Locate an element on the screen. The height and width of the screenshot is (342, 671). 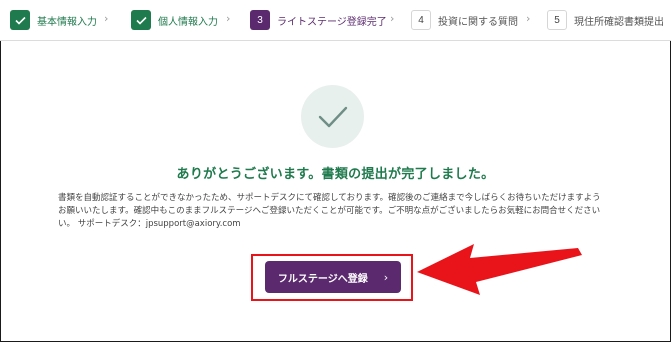
success-check-icon is located at coordinates (332, 116).